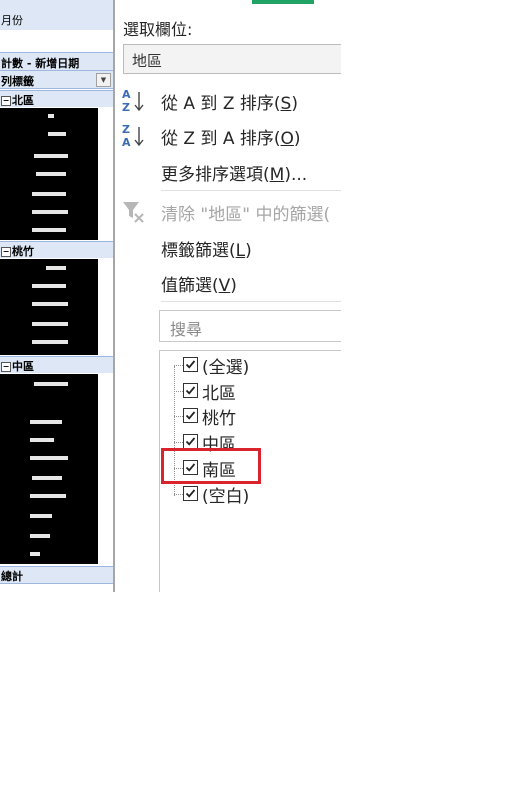 This screenshot has height=790, width=514. I want to click on label-filter-item: 標籤篩選(L), so click(228, 247).